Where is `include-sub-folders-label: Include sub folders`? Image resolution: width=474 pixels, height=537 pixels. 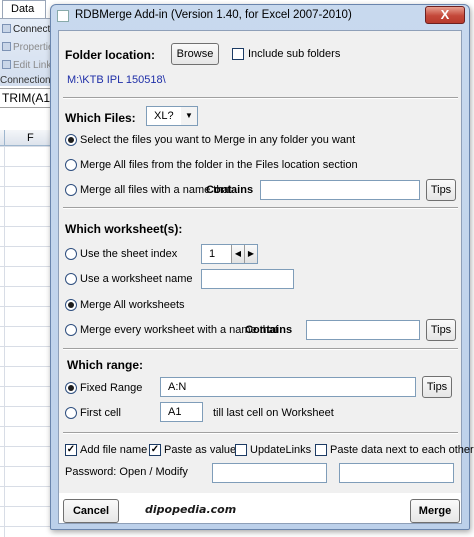 include-sub-folders-label: Include sub folders is located at coordinates (294, 54).